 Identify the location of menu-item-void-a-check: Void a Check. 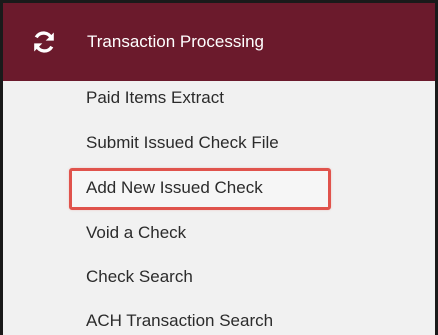
(136, 233).